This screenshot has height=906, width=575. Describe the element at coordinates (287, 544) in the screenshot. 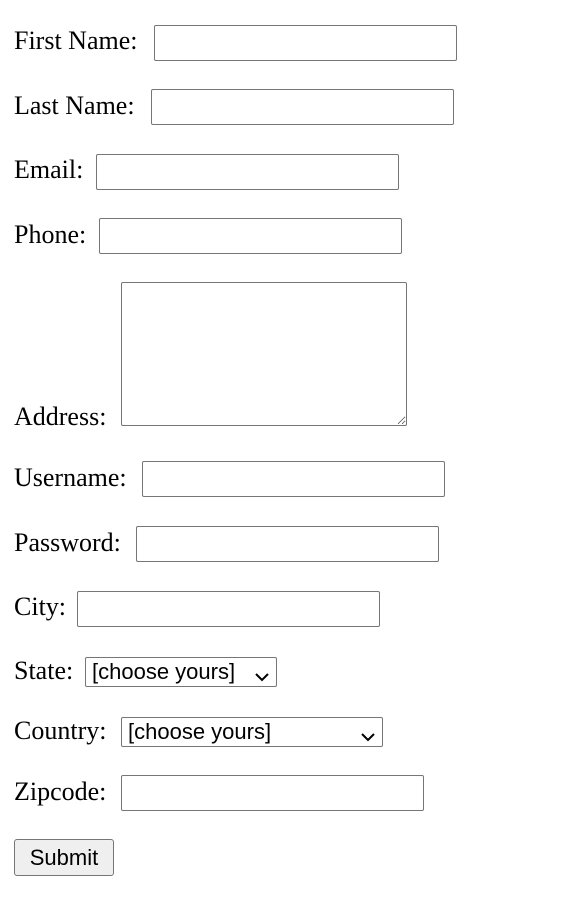

I see `password-input` at that location.